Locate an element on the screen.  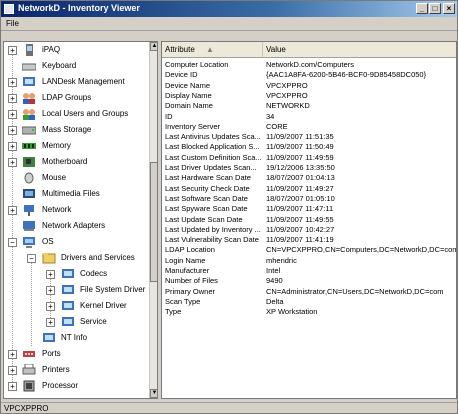
table-row: Computer Location NetworkD.com/Computers is located at coordinates (309, 64).